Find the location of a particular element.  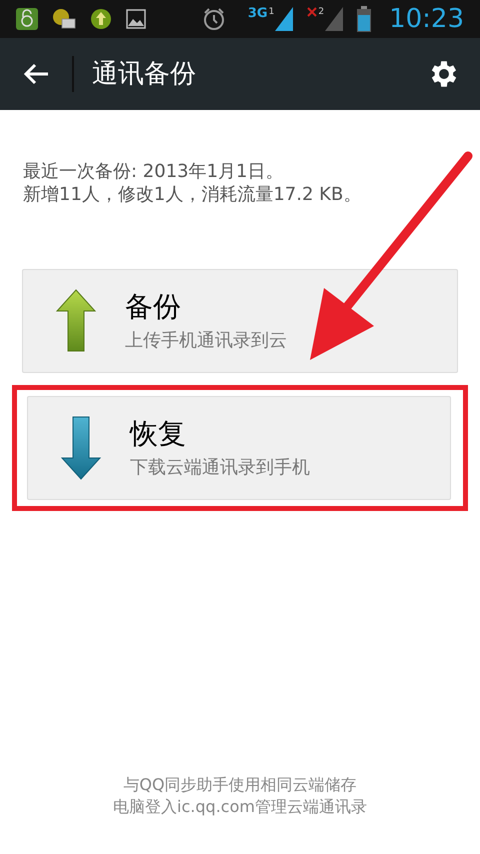

footer-text: 电脑登入ic.qq.com管理云端通讯录 is located at coordinates (240, 807).